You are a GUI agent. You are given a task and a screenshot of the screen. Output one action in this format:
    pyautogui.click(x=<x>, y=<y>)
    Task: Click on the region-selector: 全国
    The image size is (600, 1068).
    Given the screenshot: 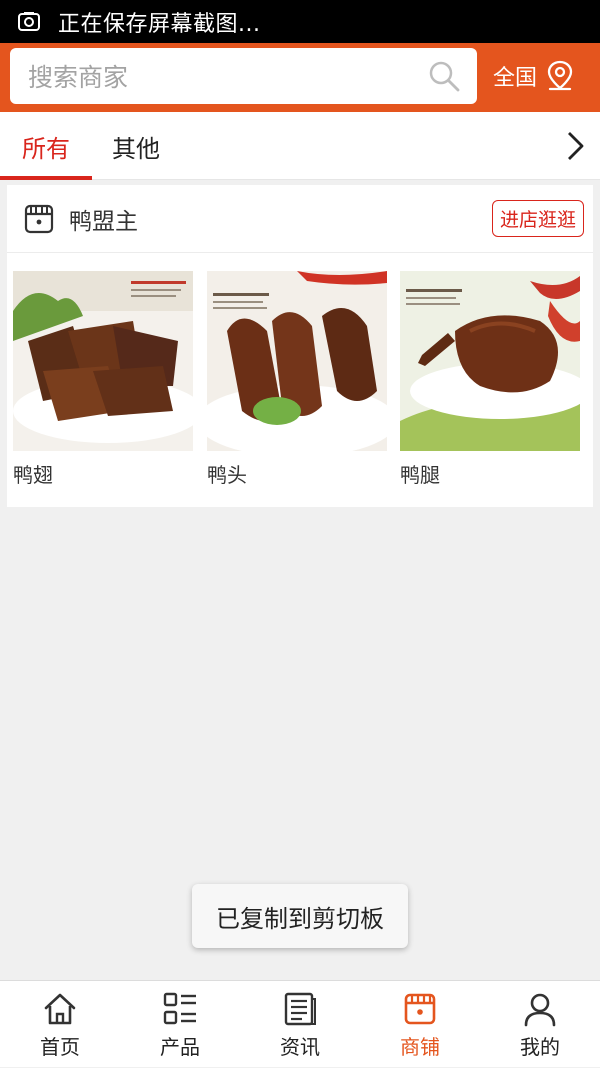 What is the action you would take?
    pyautogui.click(x=534, y=76)
    